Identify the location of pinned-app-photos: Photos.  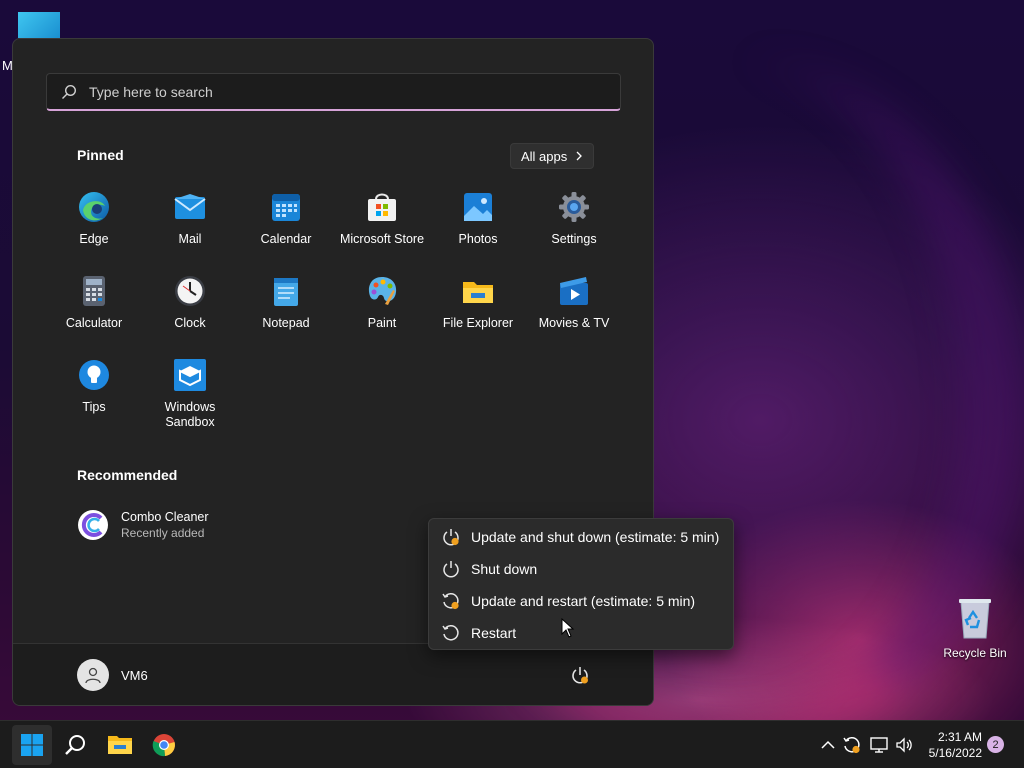
(478, 218).